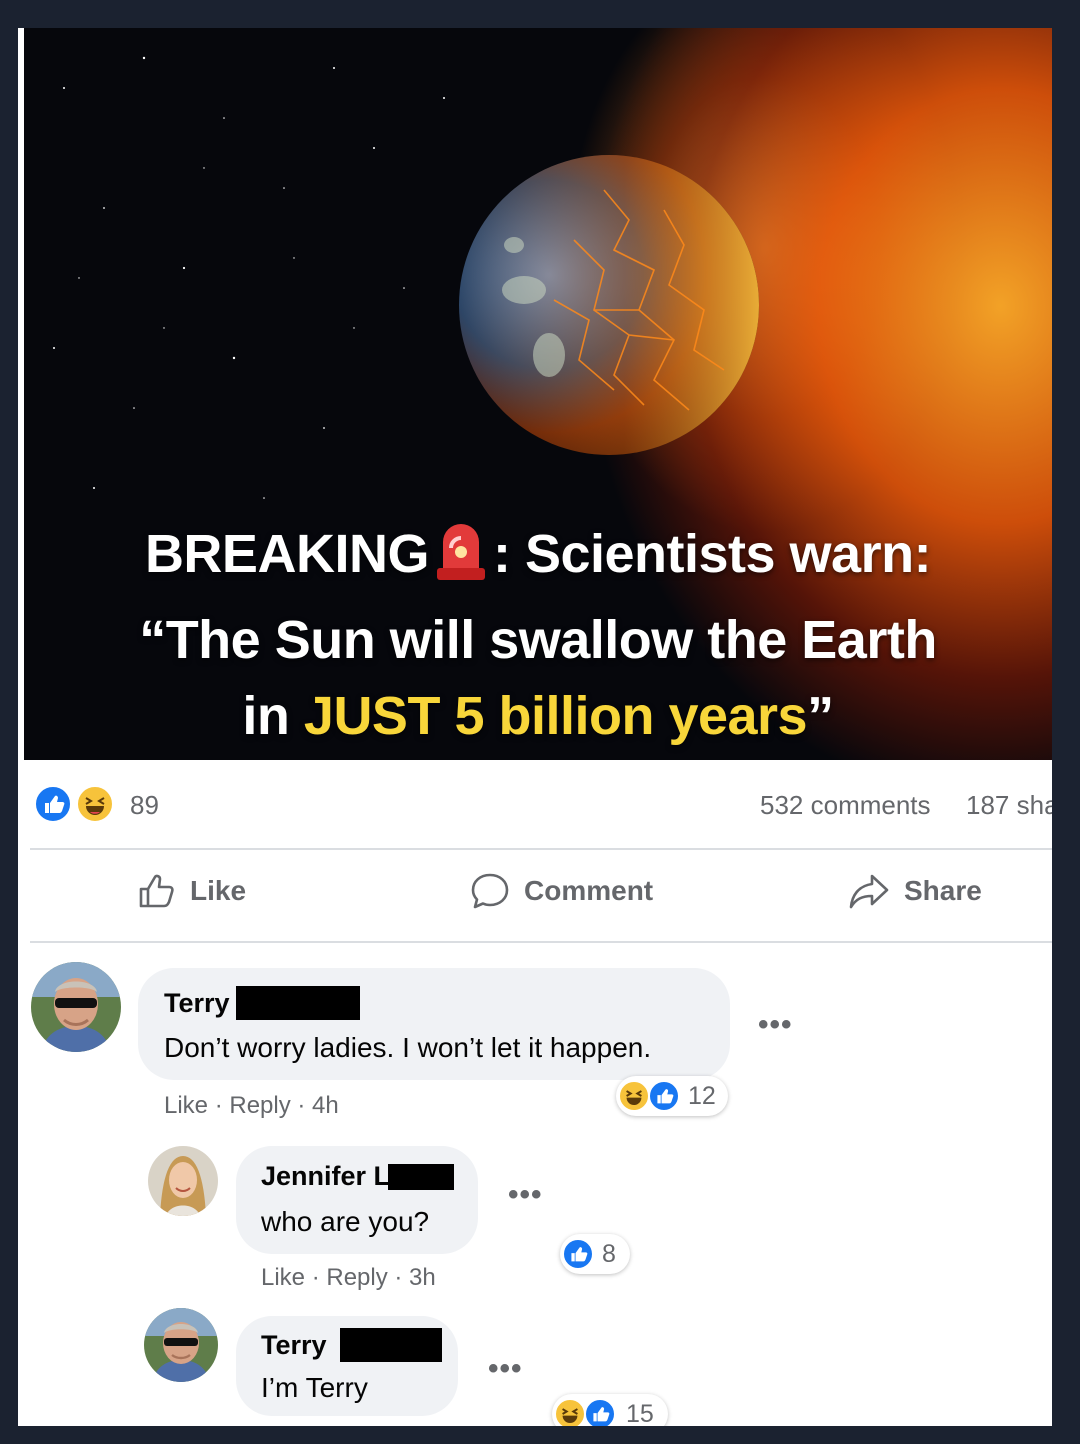 Image resolution: width=1080 pixels, height=1444 pixels. What do you see at coordinates (345, 1221) in the screenshot?
I see `comment-text: who are you?` at bounding box center [345, 1221].